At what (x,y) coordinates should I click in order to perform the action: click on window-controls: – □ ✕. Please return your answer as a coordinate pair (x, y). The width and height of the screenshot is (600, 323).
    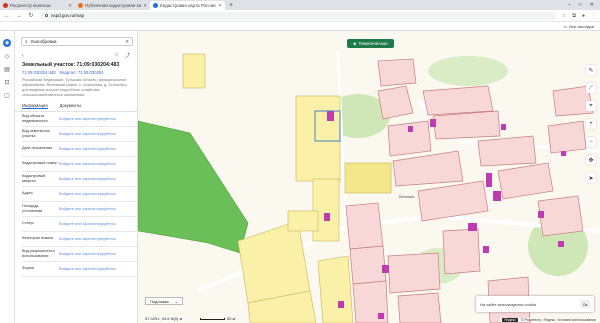
    Looking at the image, I should click on (584, 5).